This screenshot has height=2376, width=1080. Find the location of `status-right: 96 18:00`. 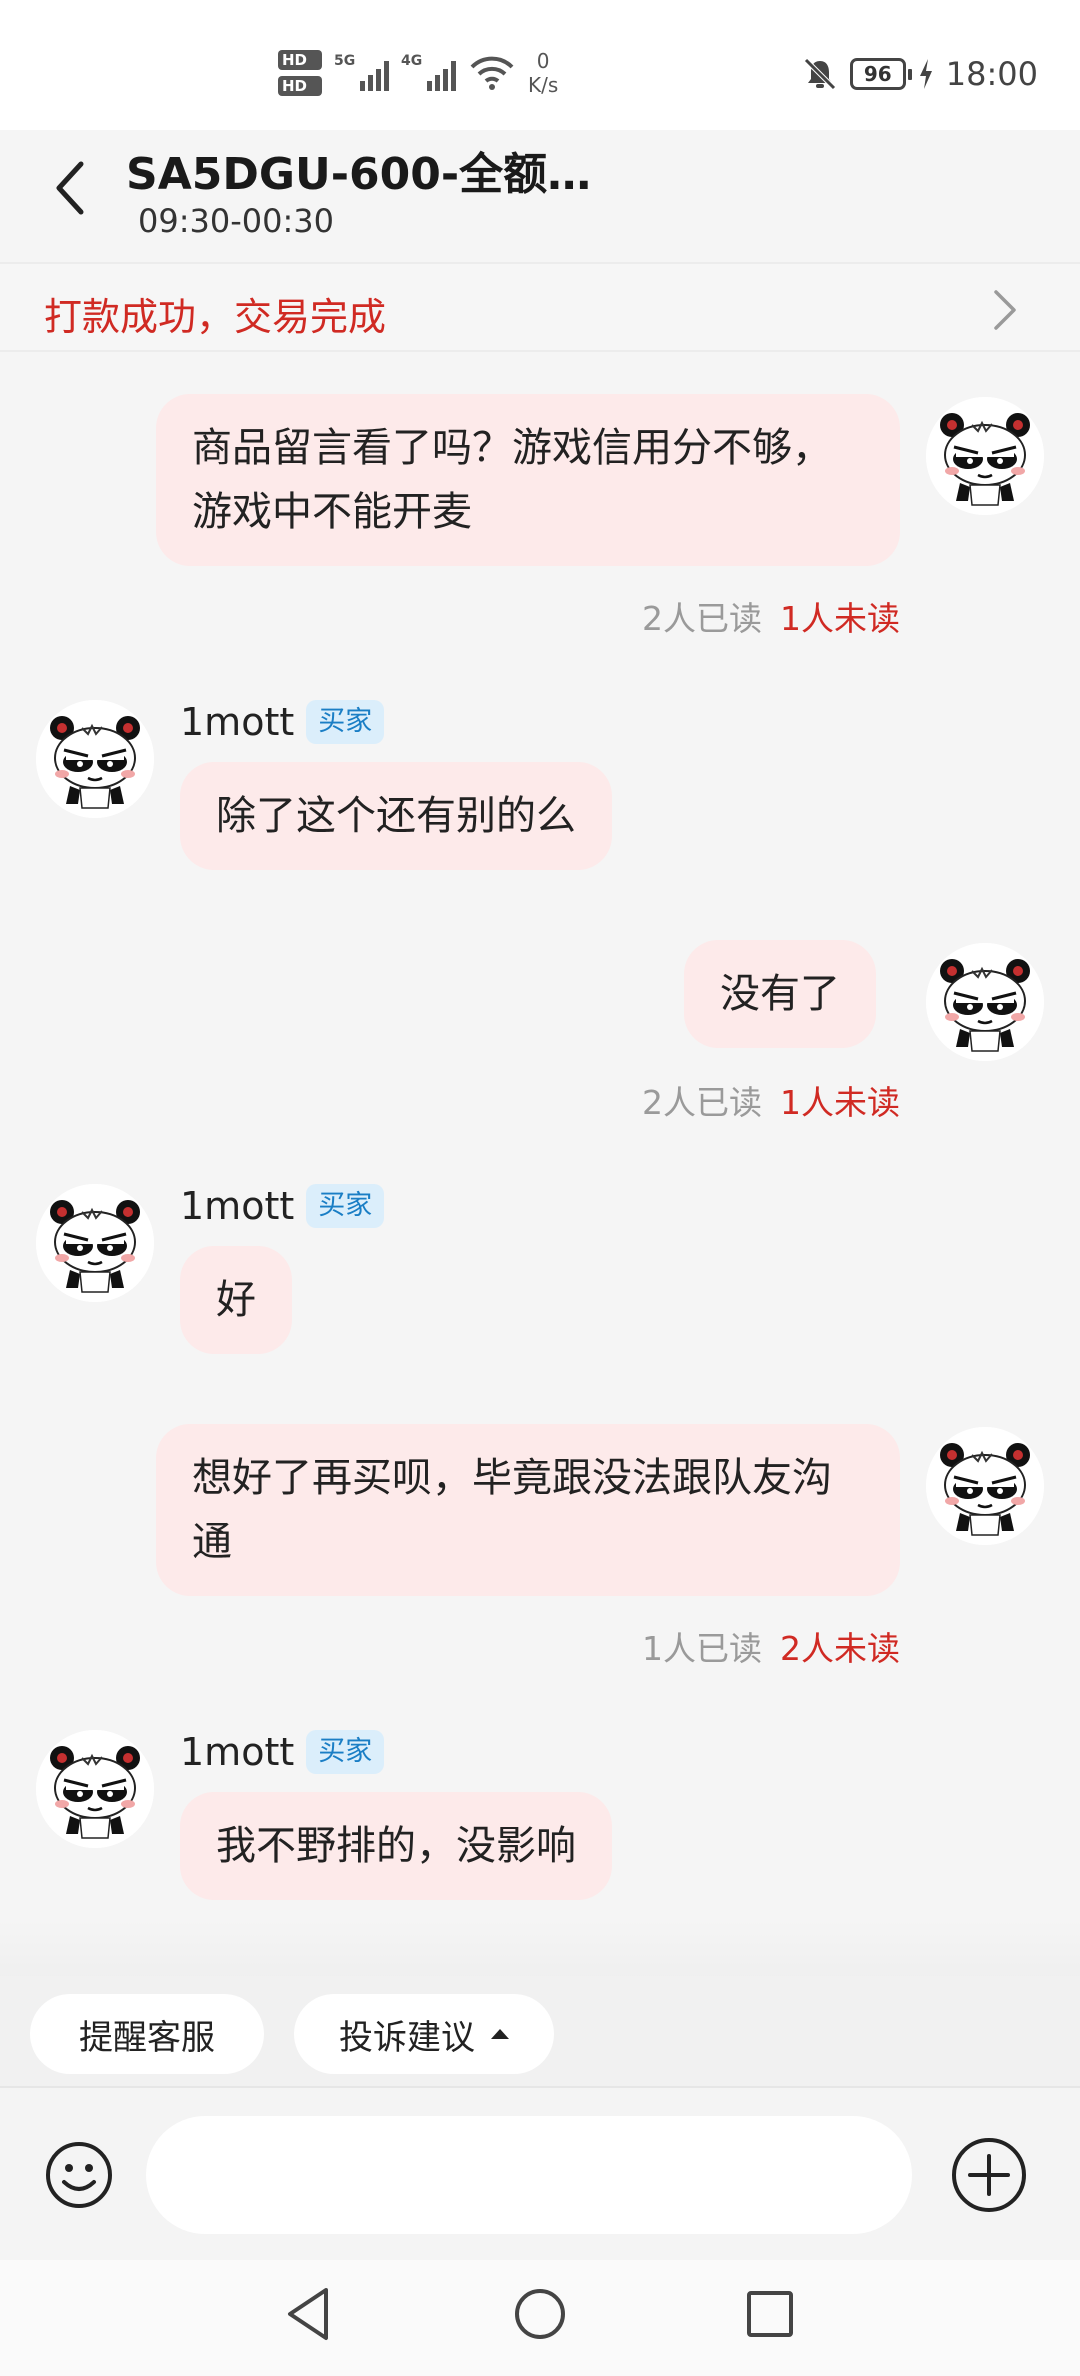

status-right: 96 18:00 is located at coordinates (920, 74).